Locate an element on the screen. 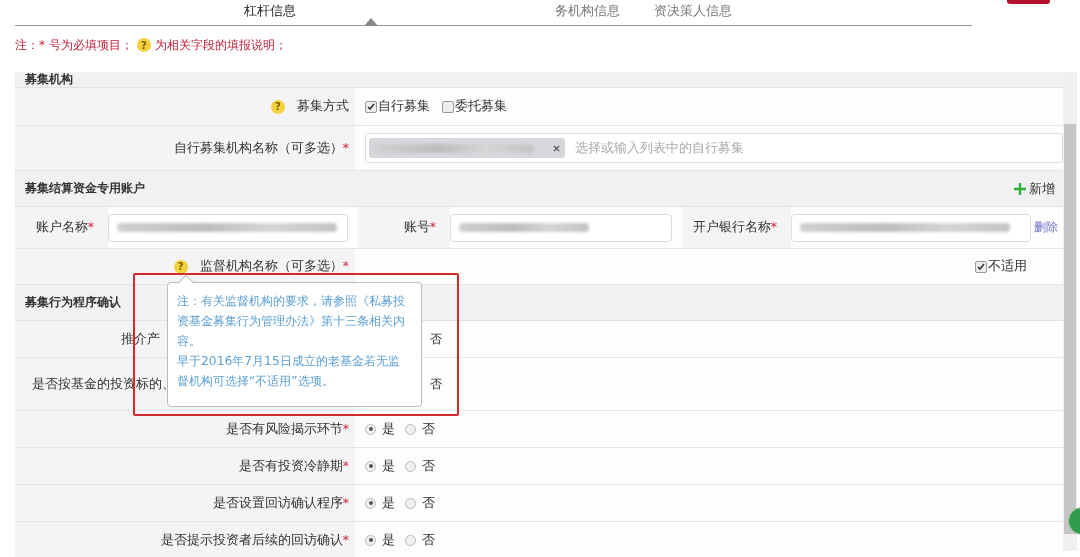  field-label: 是否有风险揭示环节* is located at coordinates (287, 429).